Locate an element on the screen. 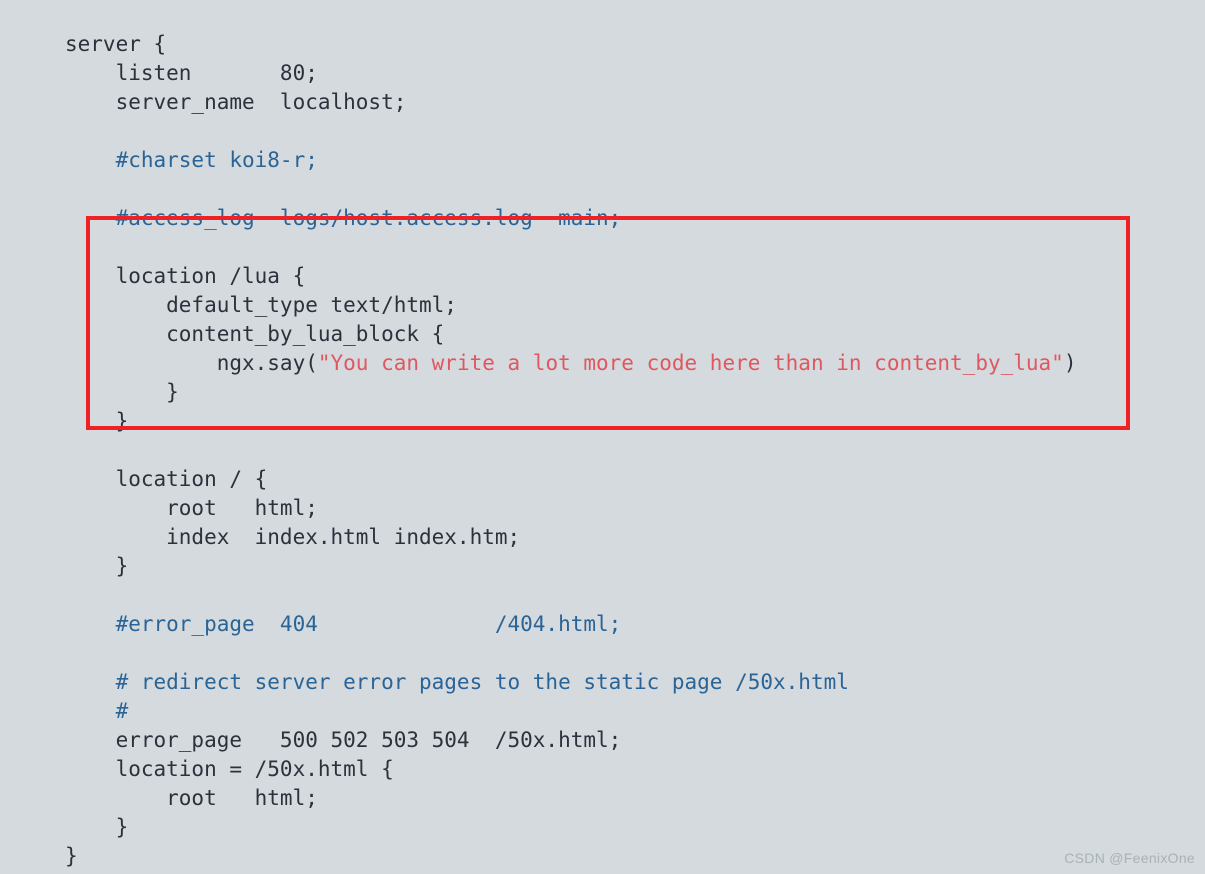 This screenshot has width=1205, height=874. code-line: error_page 500 502 503 504 /50x.html; is located at coordinates (570, 740).